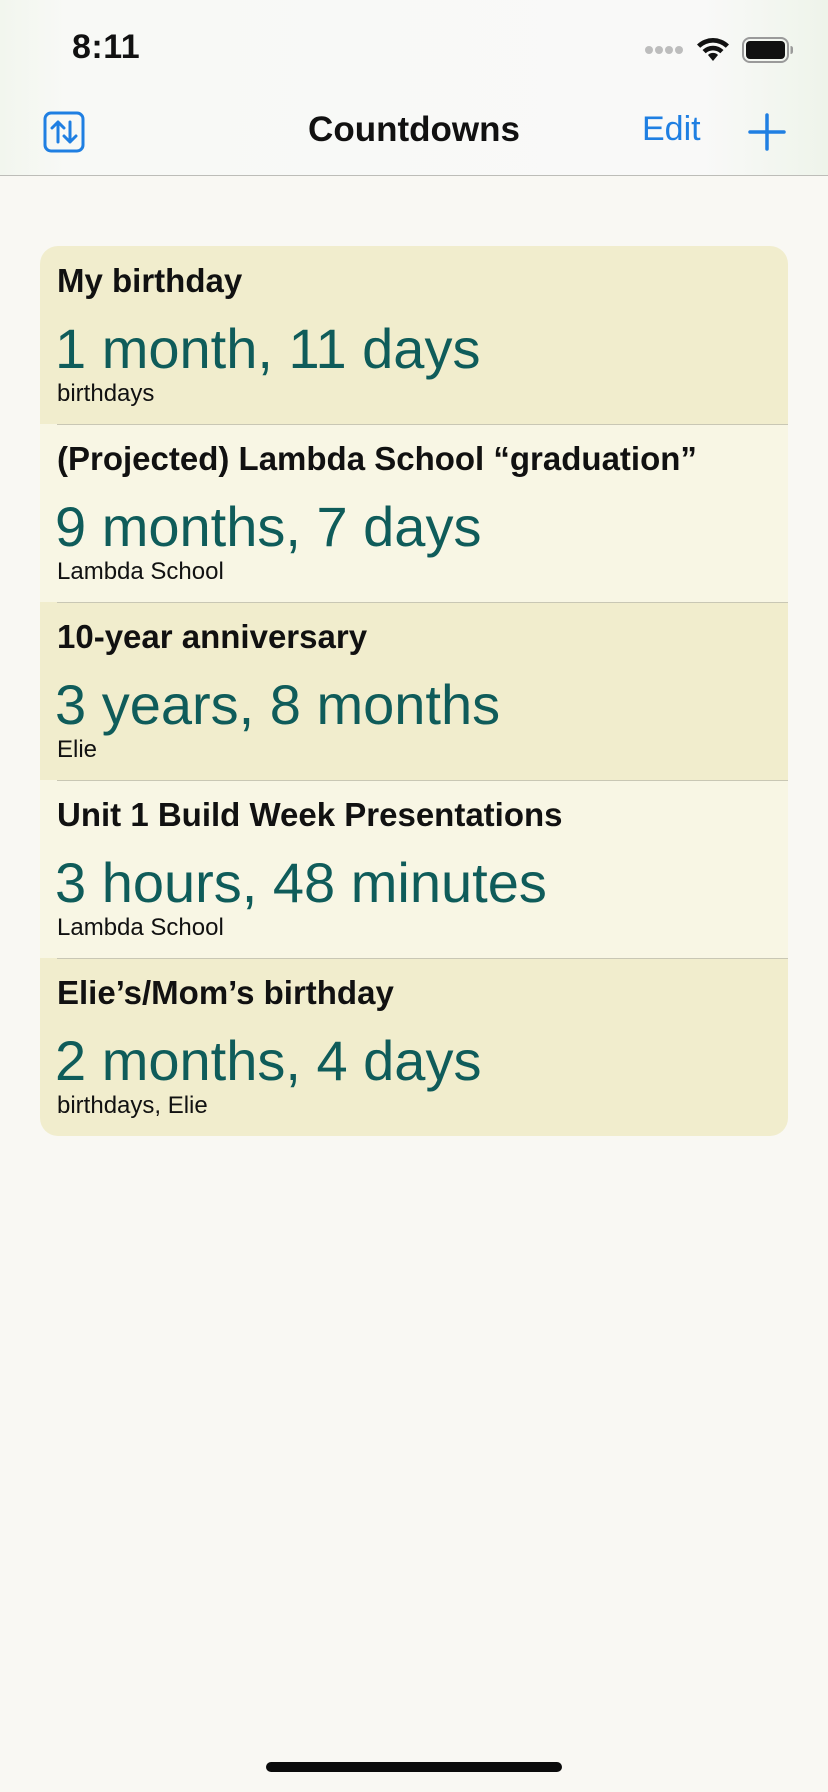 The image size is (828, 1792). What do you see at coordinates (664, 50) in the screenshot?
I see `cellular-signal-icon` at bounding box center [664, 50].